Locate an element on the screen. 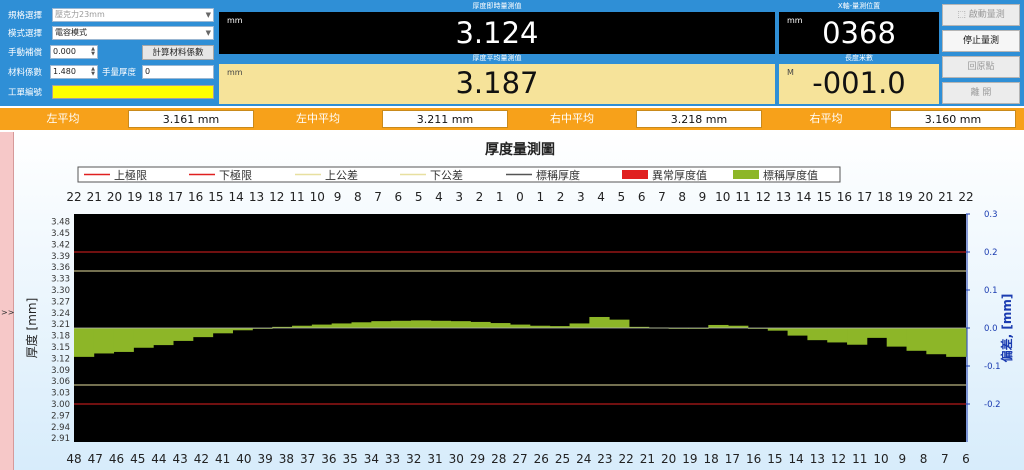 This screenshot has width=1024, height=470. bottom-tick-label: 6 is located at coordinates (966, 459).